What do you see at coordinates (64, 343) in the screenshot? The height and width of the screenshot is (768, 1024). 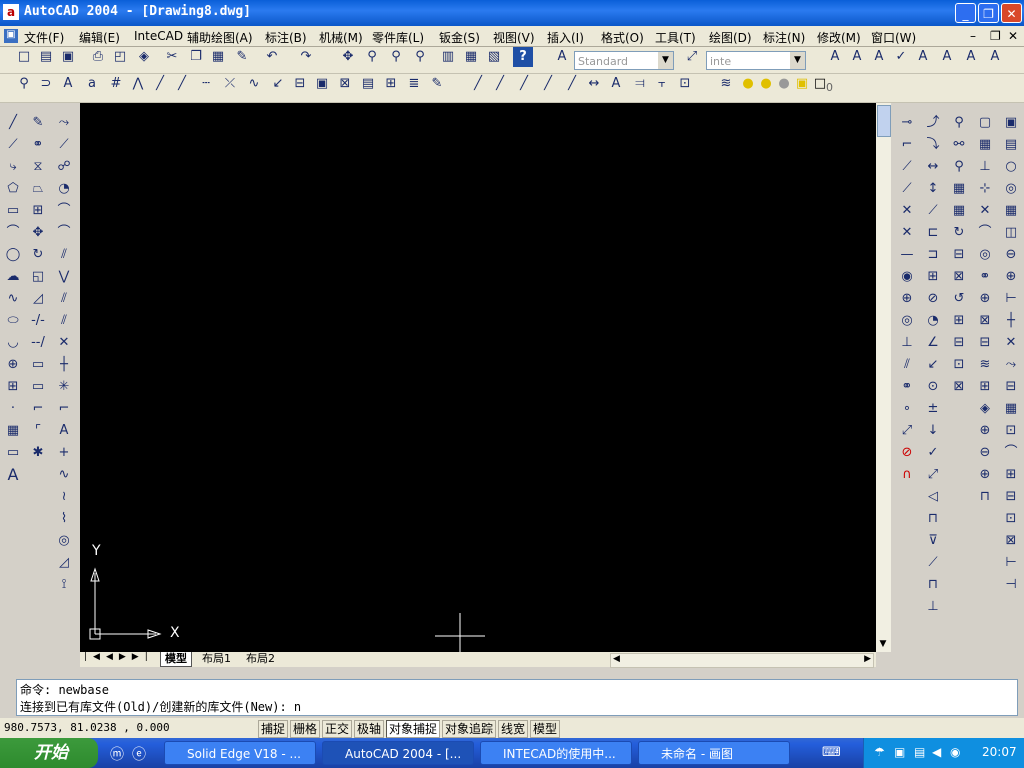 I see `tool-a11-icon: ✕` at bounding box center [64, 343].